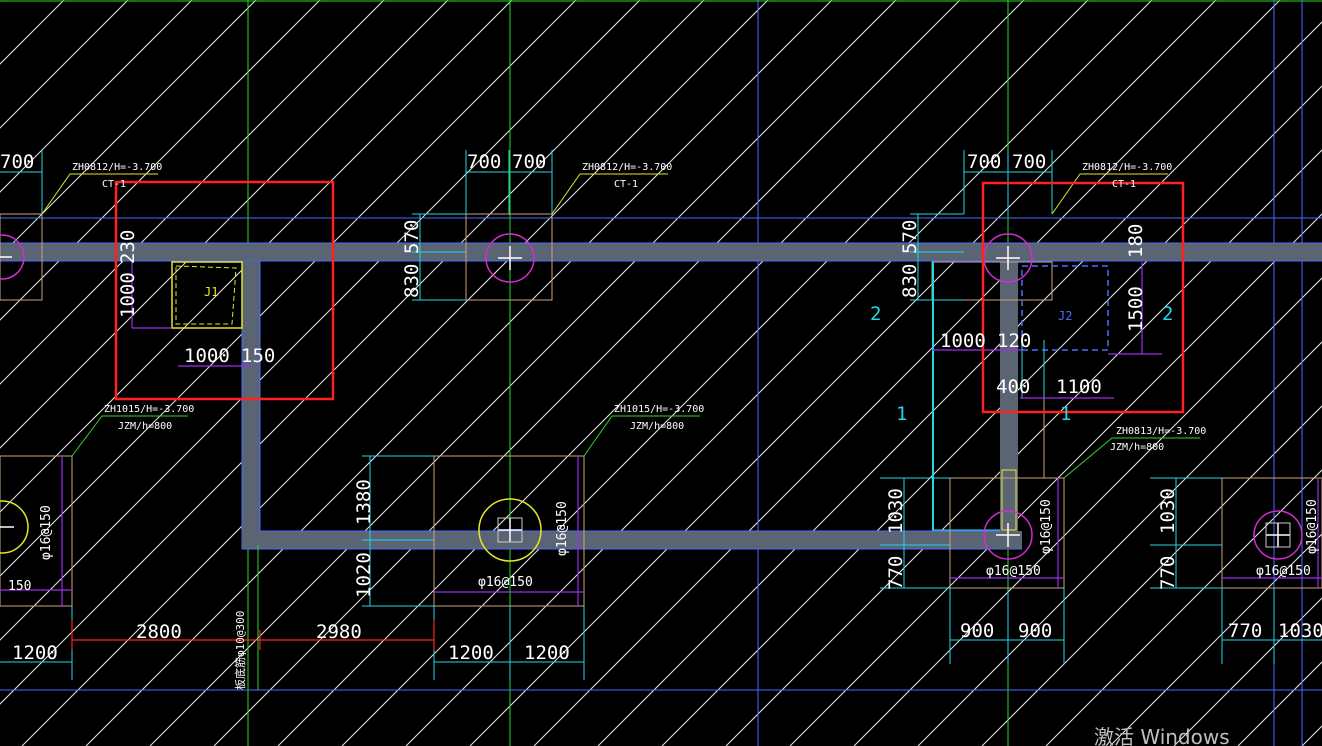 This screenshot has height=746, width=1322. Describe the element at coordinates (258, 356) in the screenshot. I see `dim-text: 150` at that location.